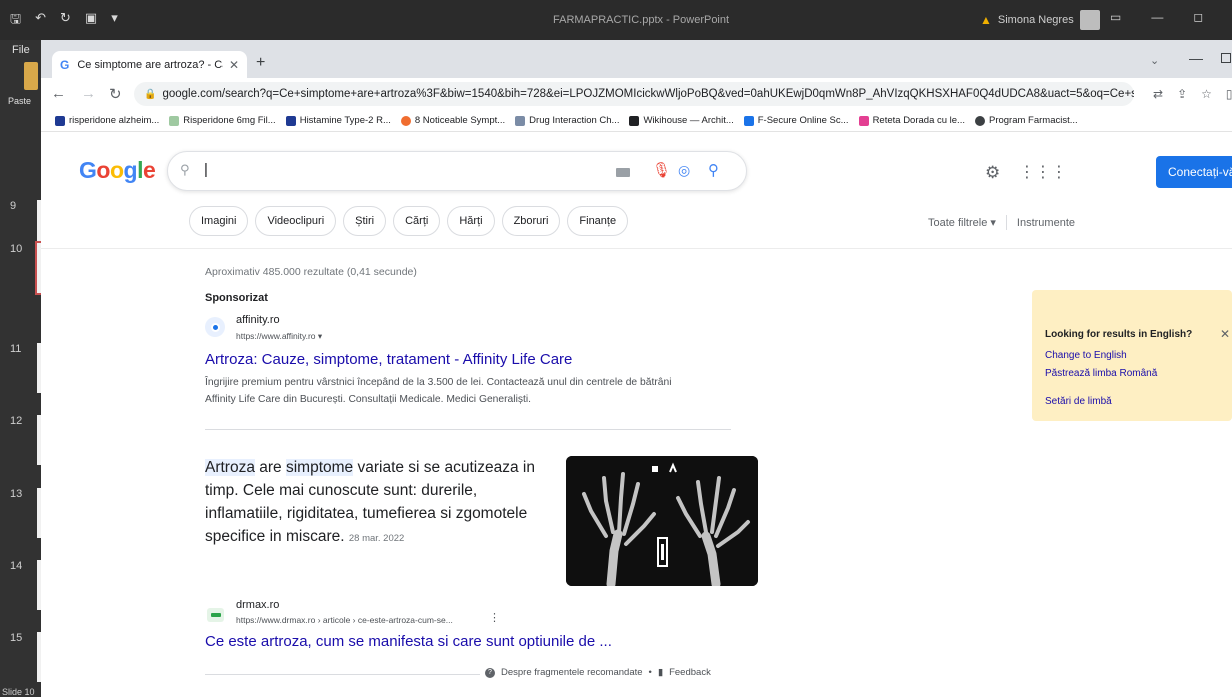 The height and width of the screenshot is (697, 1232). Describe the element at coordinates (1115, 17) in the screenshot. I see `ribbon-display-icon: ▭` at that location.